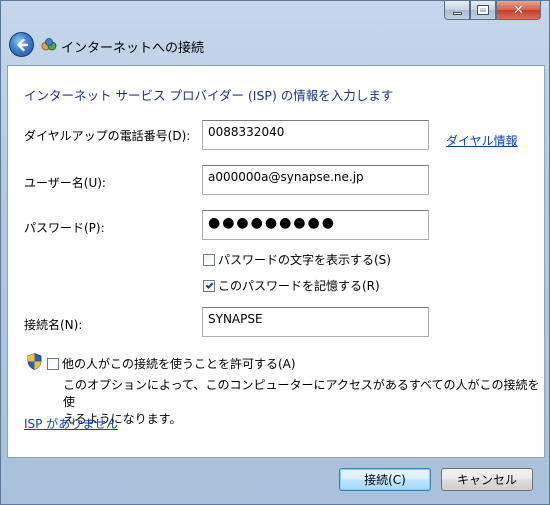  I want to click on username-label: ユーザー名(U):, so click(65, 183).